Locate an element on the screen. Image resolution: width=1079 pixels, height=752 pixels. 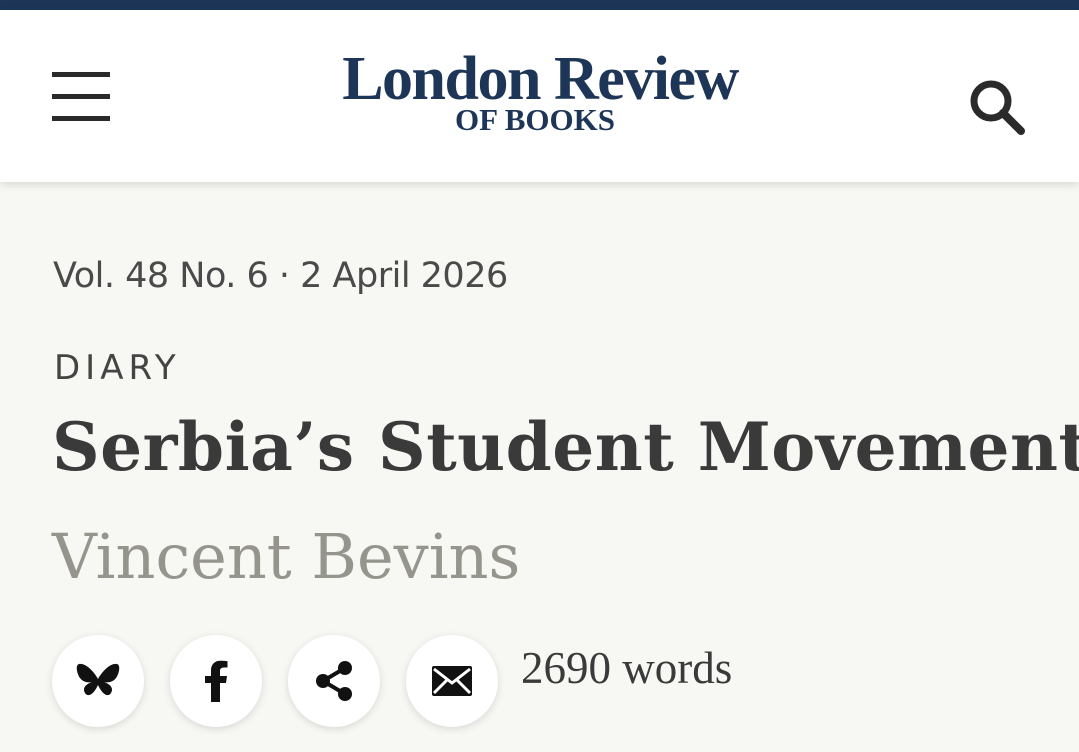
logo-main-text: London Review is located at coordinates (540, 79).